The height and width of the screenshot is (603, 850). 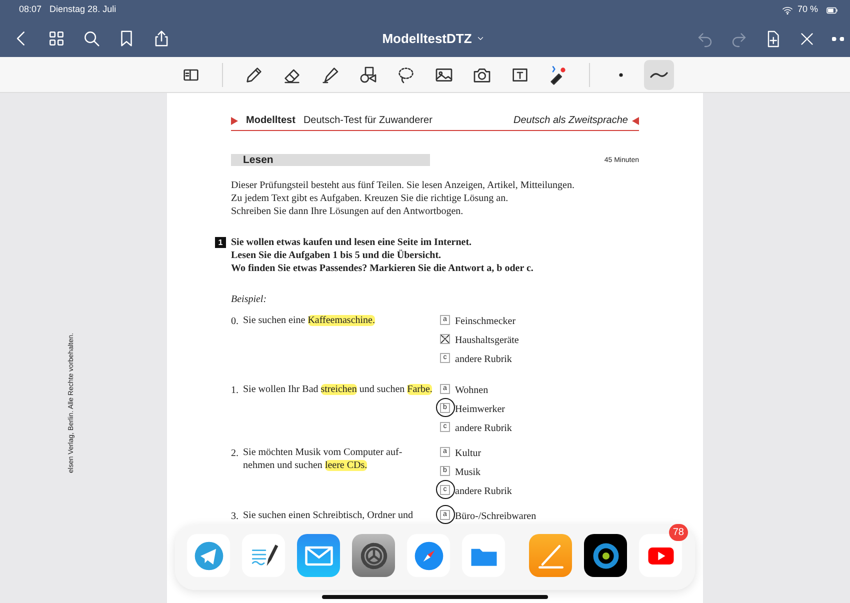 I want to click on task-instruction: Wo finden Sie etwas Passendes? Markieren Sie die Antwort a, b oder c., so click(x=382, y=268).